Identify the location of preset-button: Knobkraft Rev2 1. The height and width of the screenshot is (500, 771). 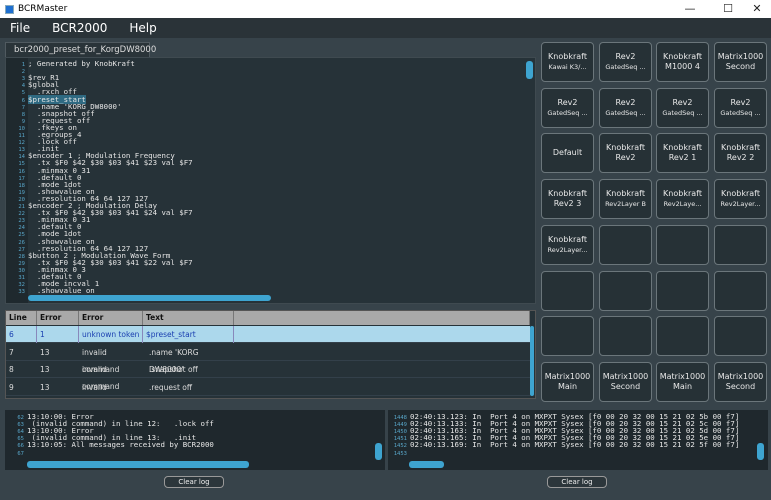
(682, 153).